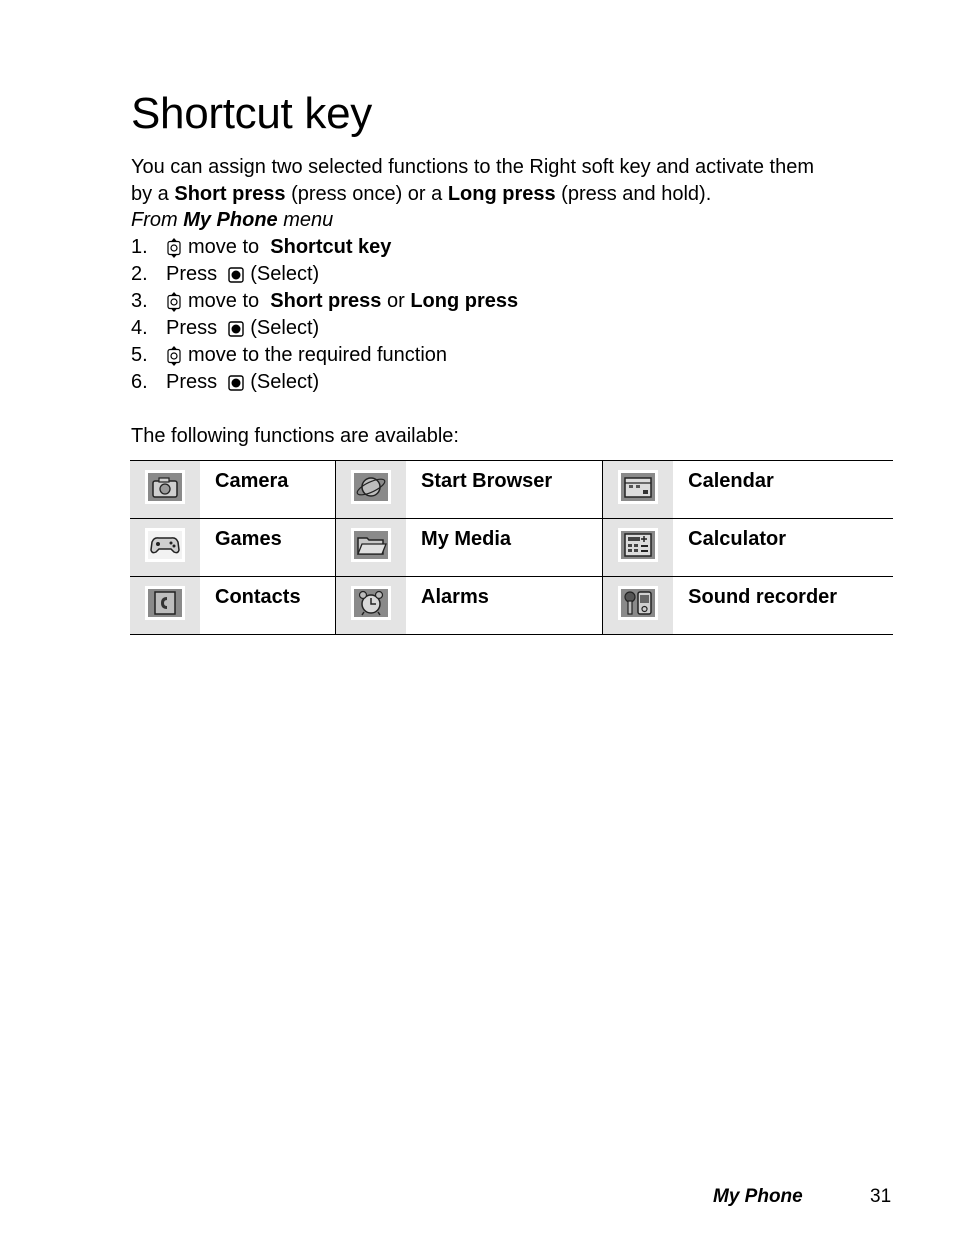 Image resolution: width=954 pixels, height=1245 pixels. I want to click on intro-text: by a, so click(153, 193).